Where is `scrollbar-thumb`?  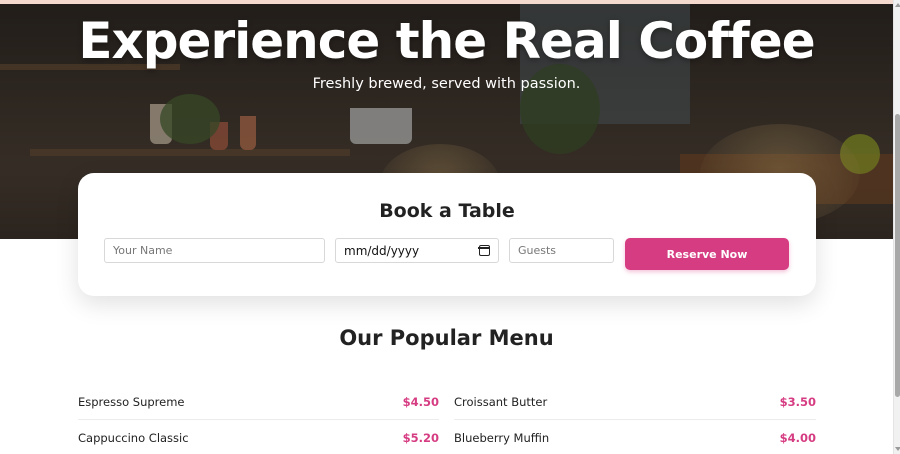 scrollbar-thumb is located at coordinates (897, 255).